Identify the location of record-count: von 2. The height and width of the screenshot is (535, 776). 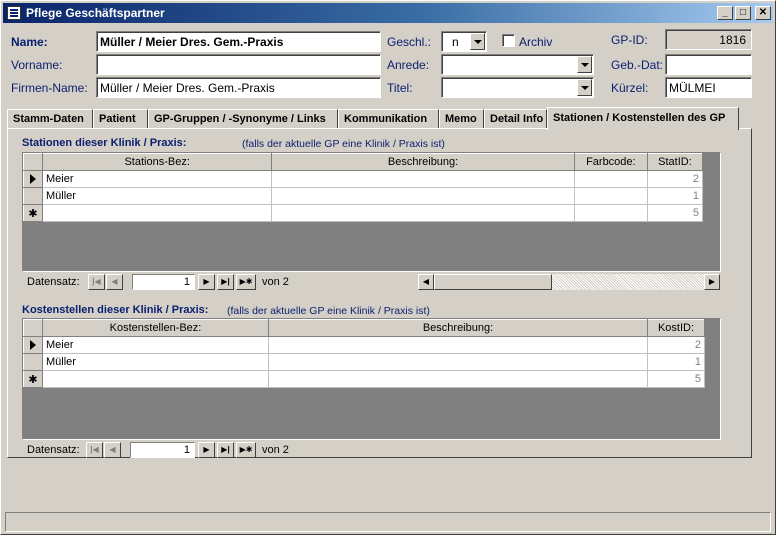
(275, 450).